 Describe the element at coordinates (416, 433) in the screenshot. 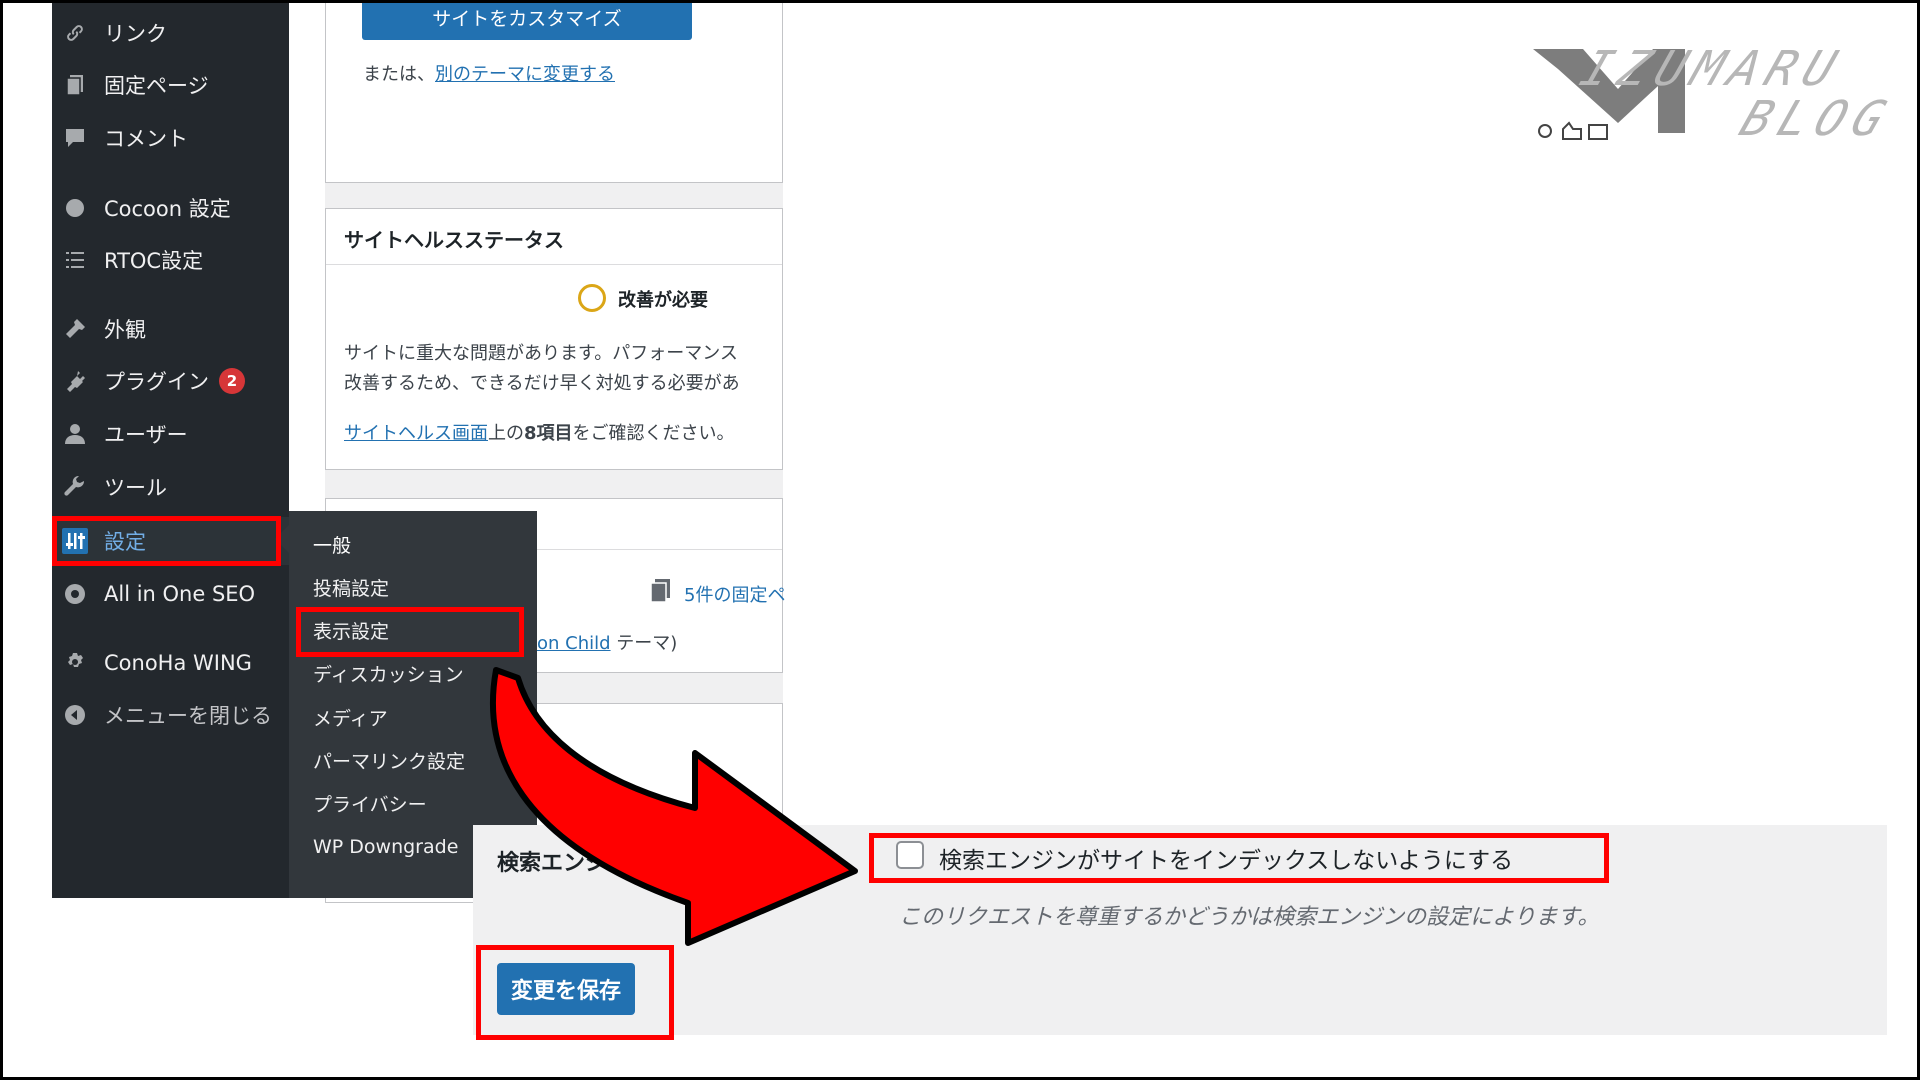

I see `site-health-link: サイトヘルス画面` at that location.